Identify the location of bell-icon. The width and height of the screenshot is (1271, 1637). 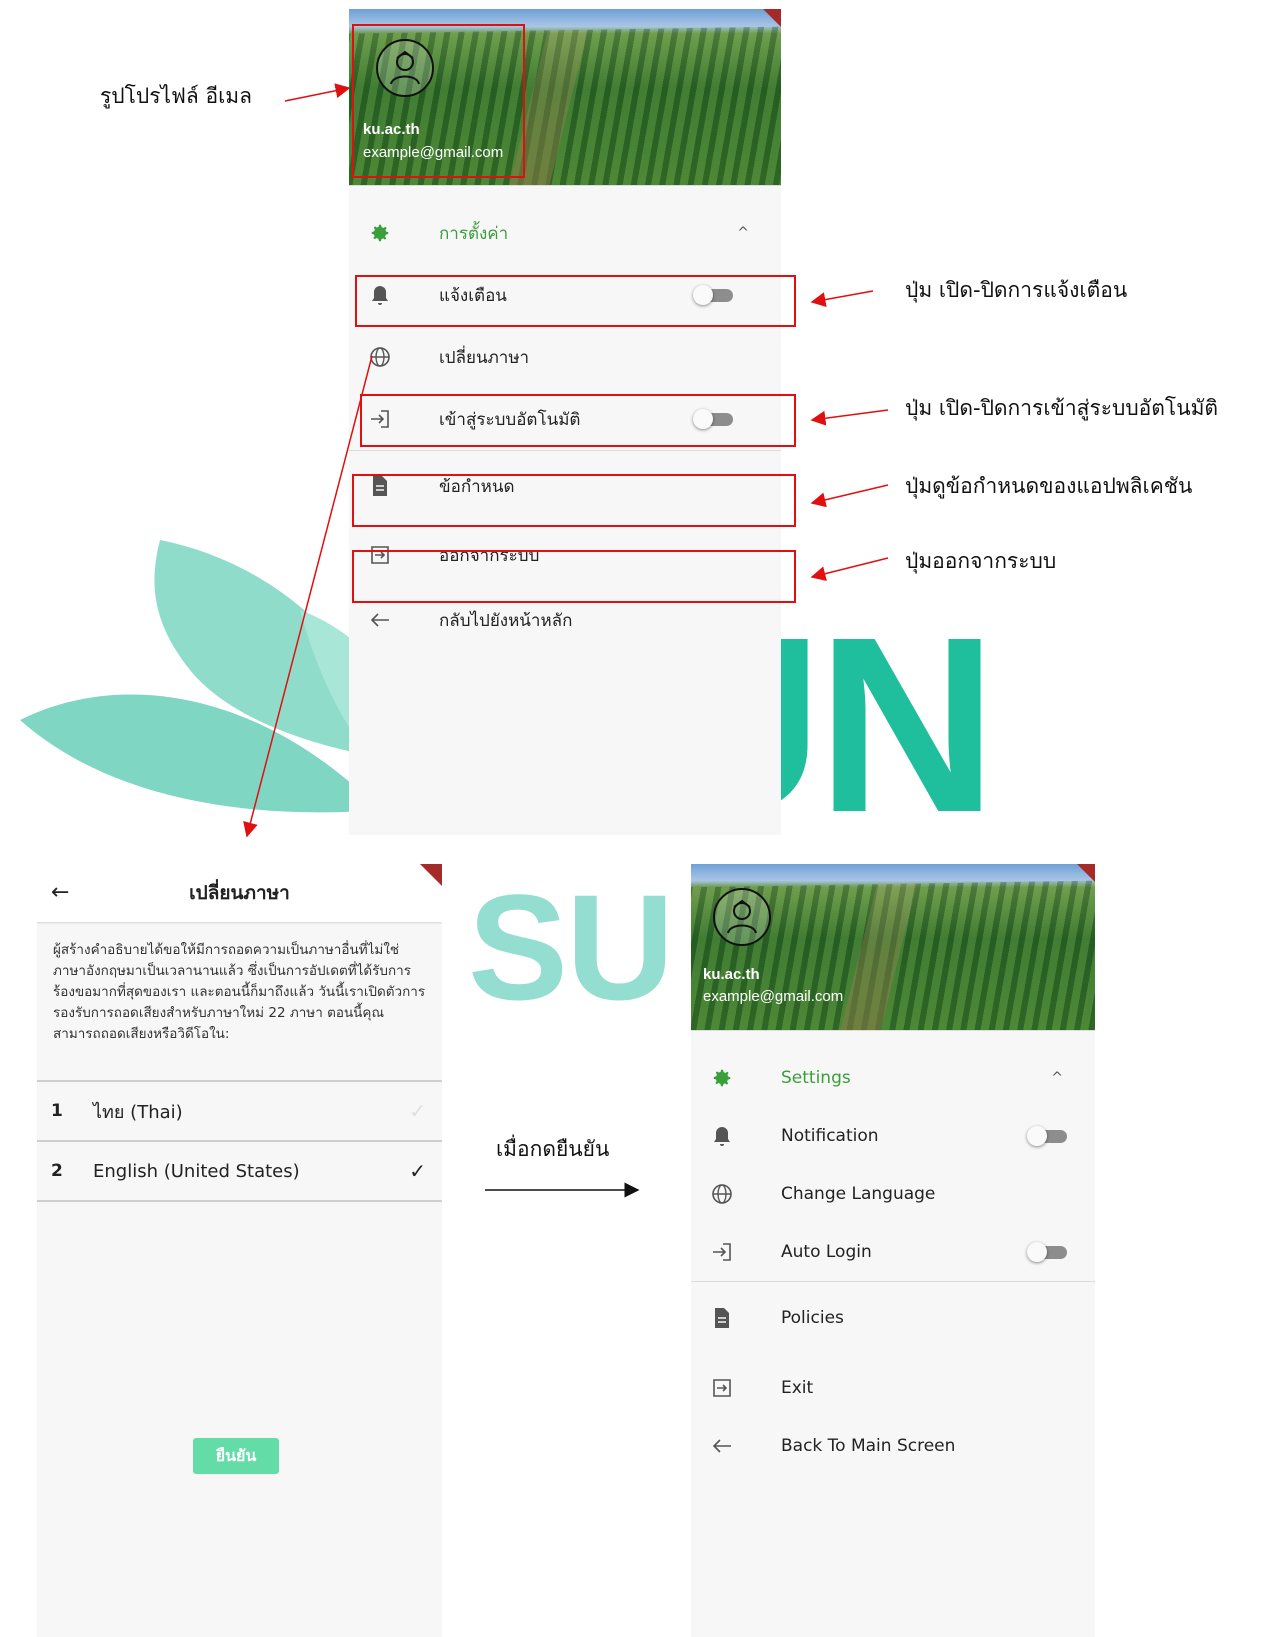
(722, 1136).